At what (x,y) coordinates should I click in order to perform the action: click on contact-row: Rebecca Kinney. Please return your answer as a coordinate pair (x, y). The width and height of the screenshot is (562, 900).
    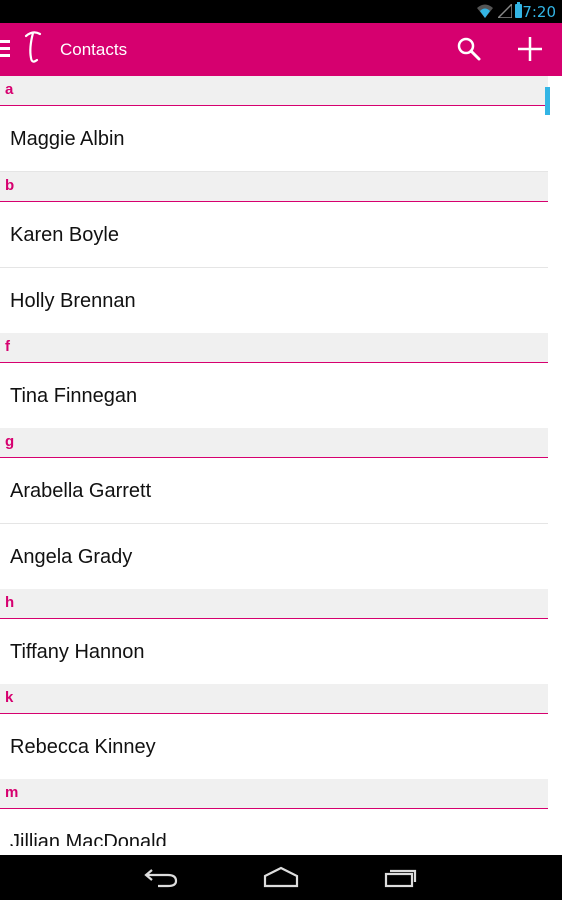
    Looking at the image, I should click on (274, 746).